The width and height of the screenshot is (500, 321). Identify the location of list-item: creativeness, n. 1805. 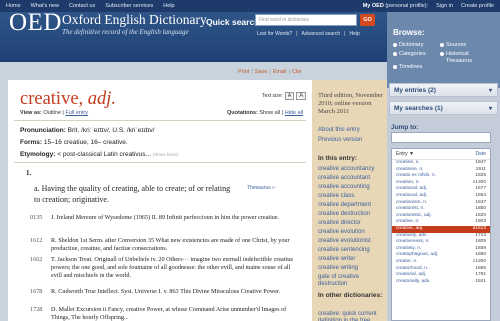
(441, 242).